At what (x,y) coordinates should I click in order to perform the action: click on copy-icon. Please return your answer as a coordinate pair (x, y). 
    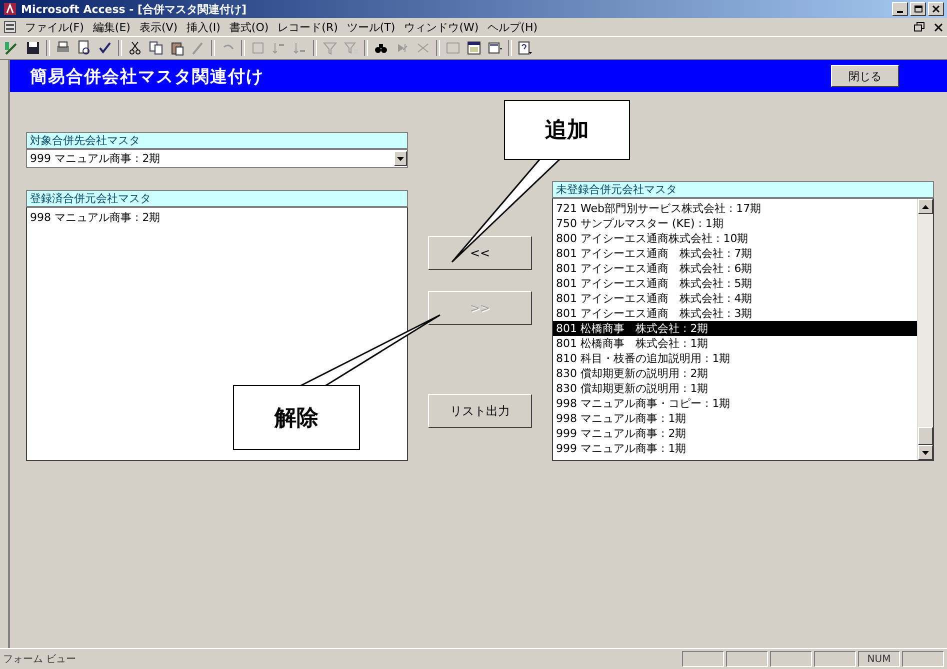
    Looking at the image, I should click on (156, 48).